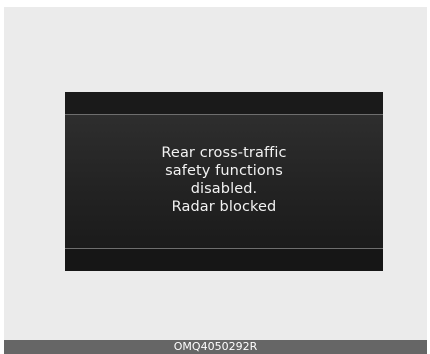 This screenshot has height=354, width=430. What do you see at coordinates (224, 170) in the screenshot?
I see `warning-message-line: safety functions` at bounding box center [224, 170].